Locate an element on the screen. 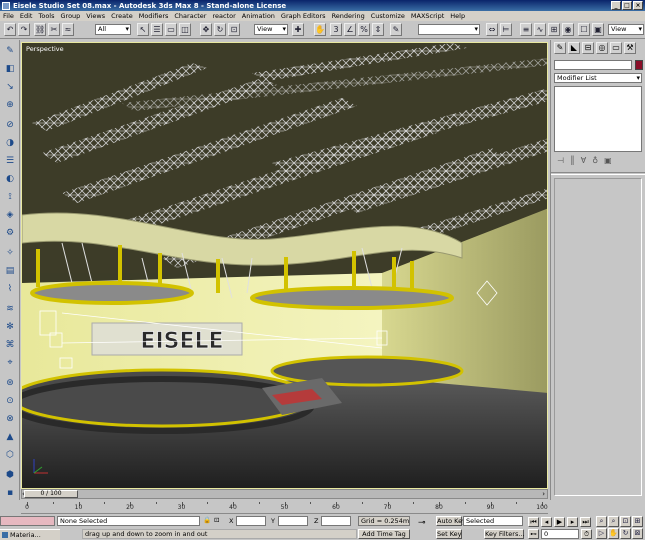 The height and width of the screenshot is (540, 645). reactor-properties-icon: ⬢ is located at coordinates (10, 475).